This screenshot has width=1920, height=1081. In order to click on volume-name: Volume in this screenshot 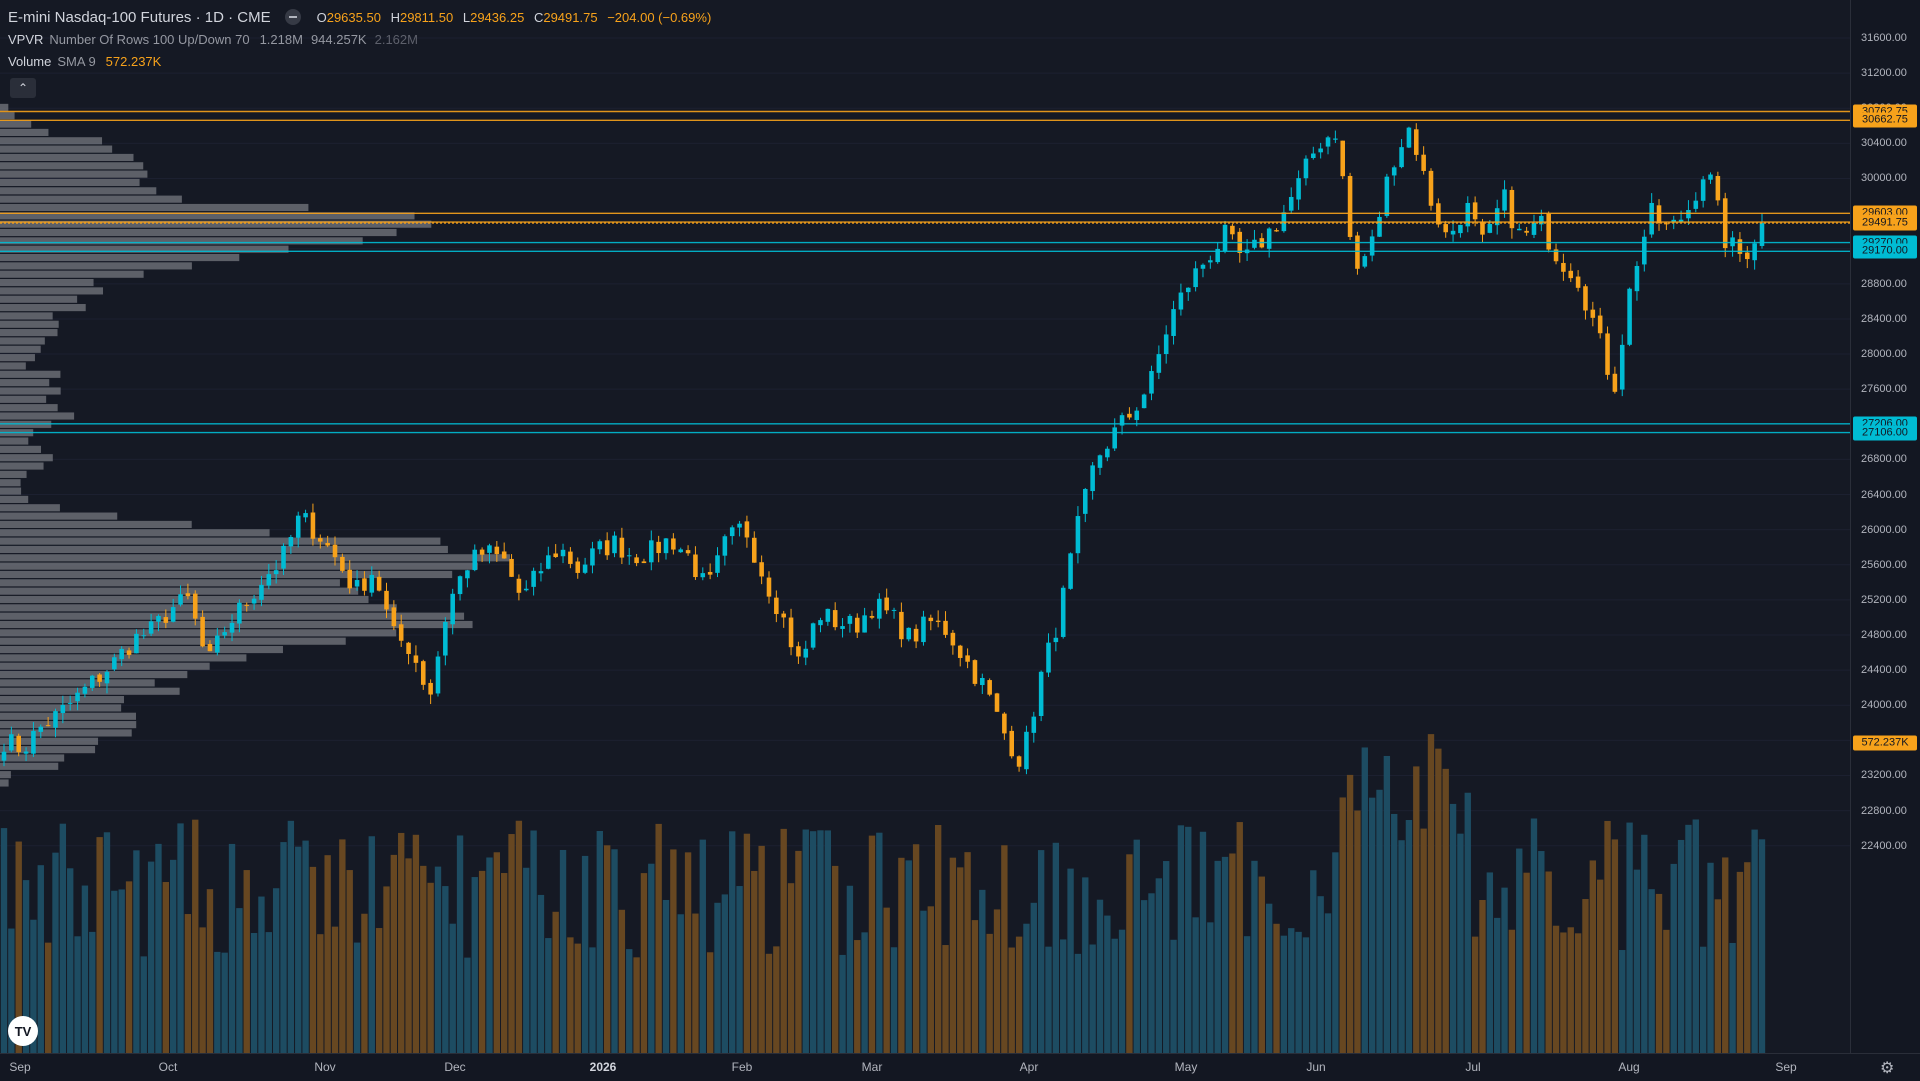, I will do `click(29, 61)`.